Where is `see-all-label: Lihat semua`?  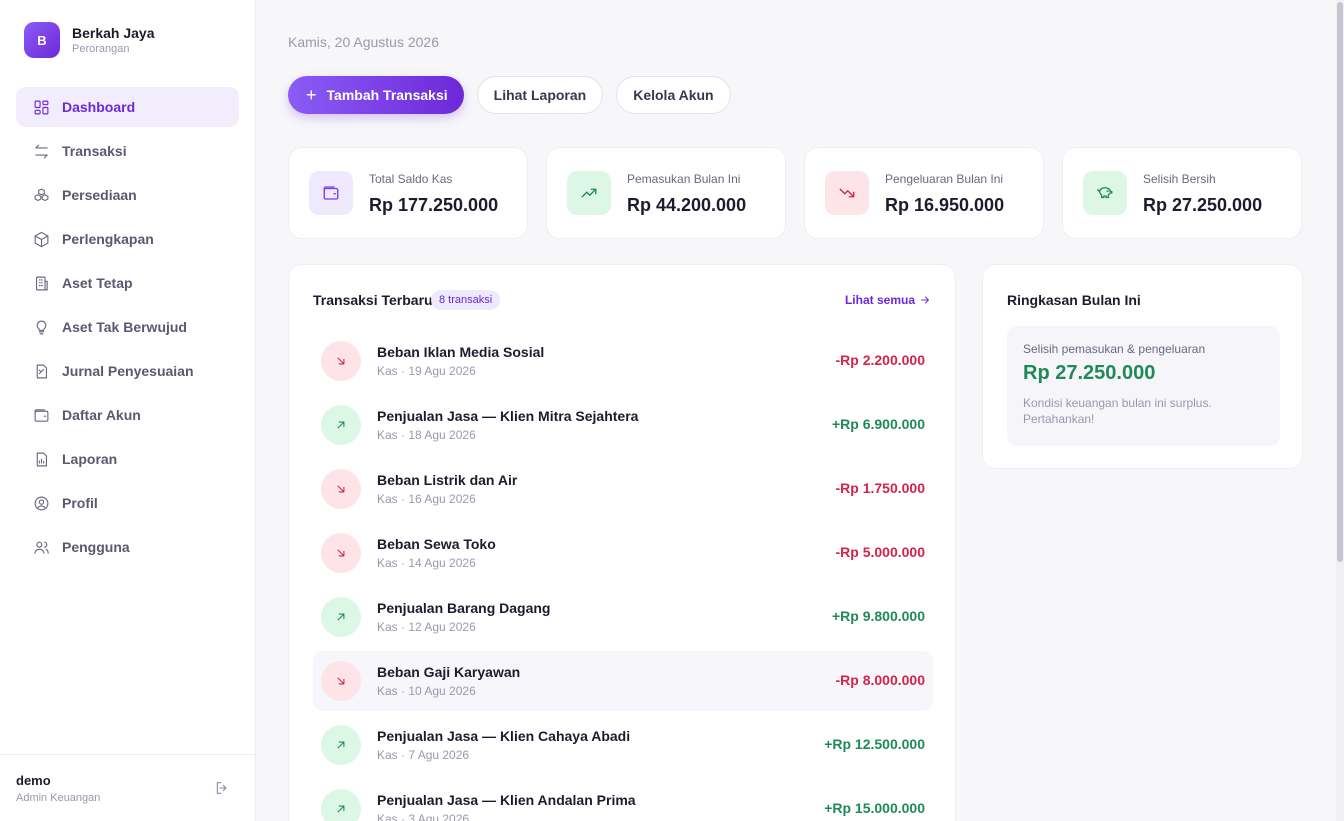 see-all-label: Lihat semua is located at coordinates (879, 300).